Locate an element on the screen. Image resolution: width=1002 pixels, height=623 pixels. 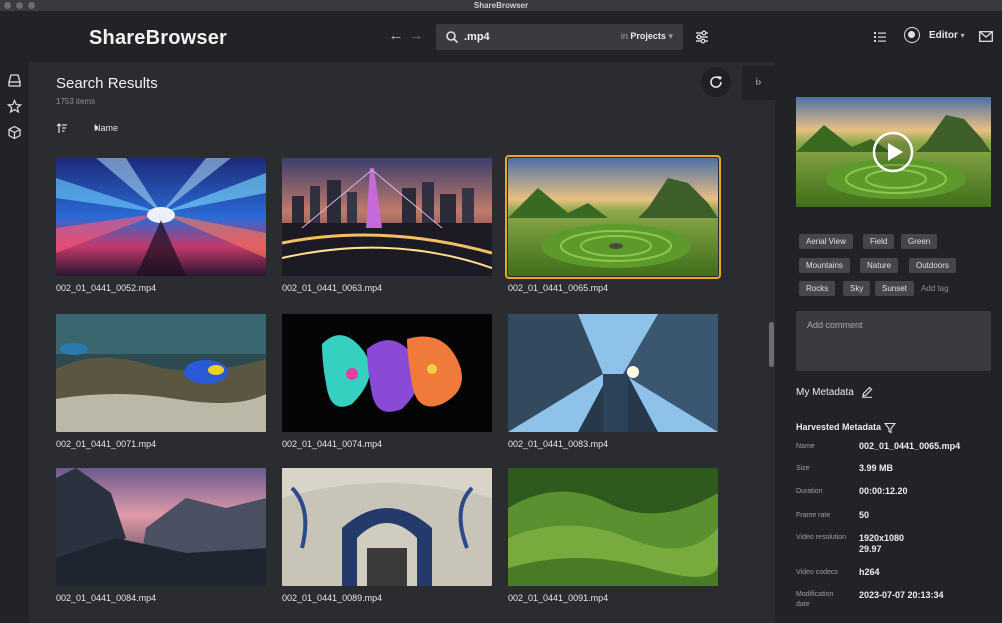
metadata-value: 3.99 MB is located at coordinates (876, 468).